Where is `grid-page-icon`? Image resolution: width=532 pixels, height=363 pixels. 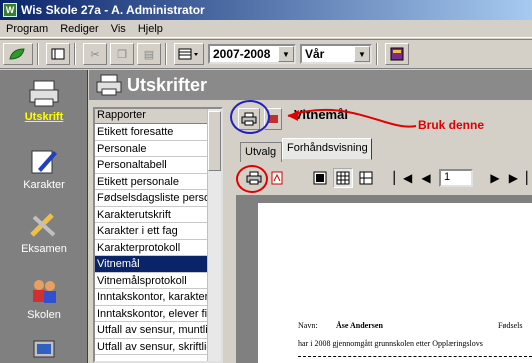
grid-page-icon is located at coordinates (366, 178).